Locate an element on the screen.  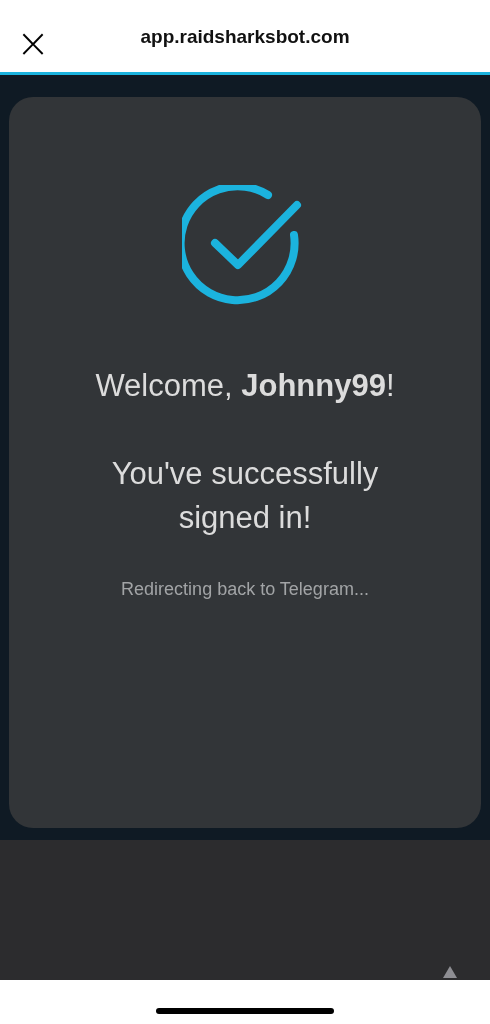
triangle-icon is located at coordinates (450, 972).